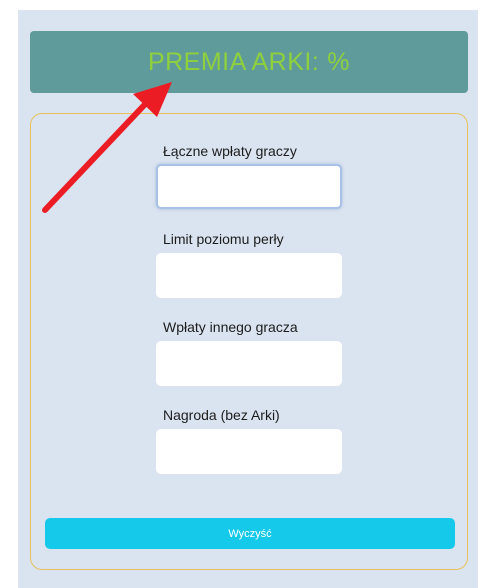 This screenshot has height=588, width=493. I want to click on total-deposits-input, so click(249, 186).